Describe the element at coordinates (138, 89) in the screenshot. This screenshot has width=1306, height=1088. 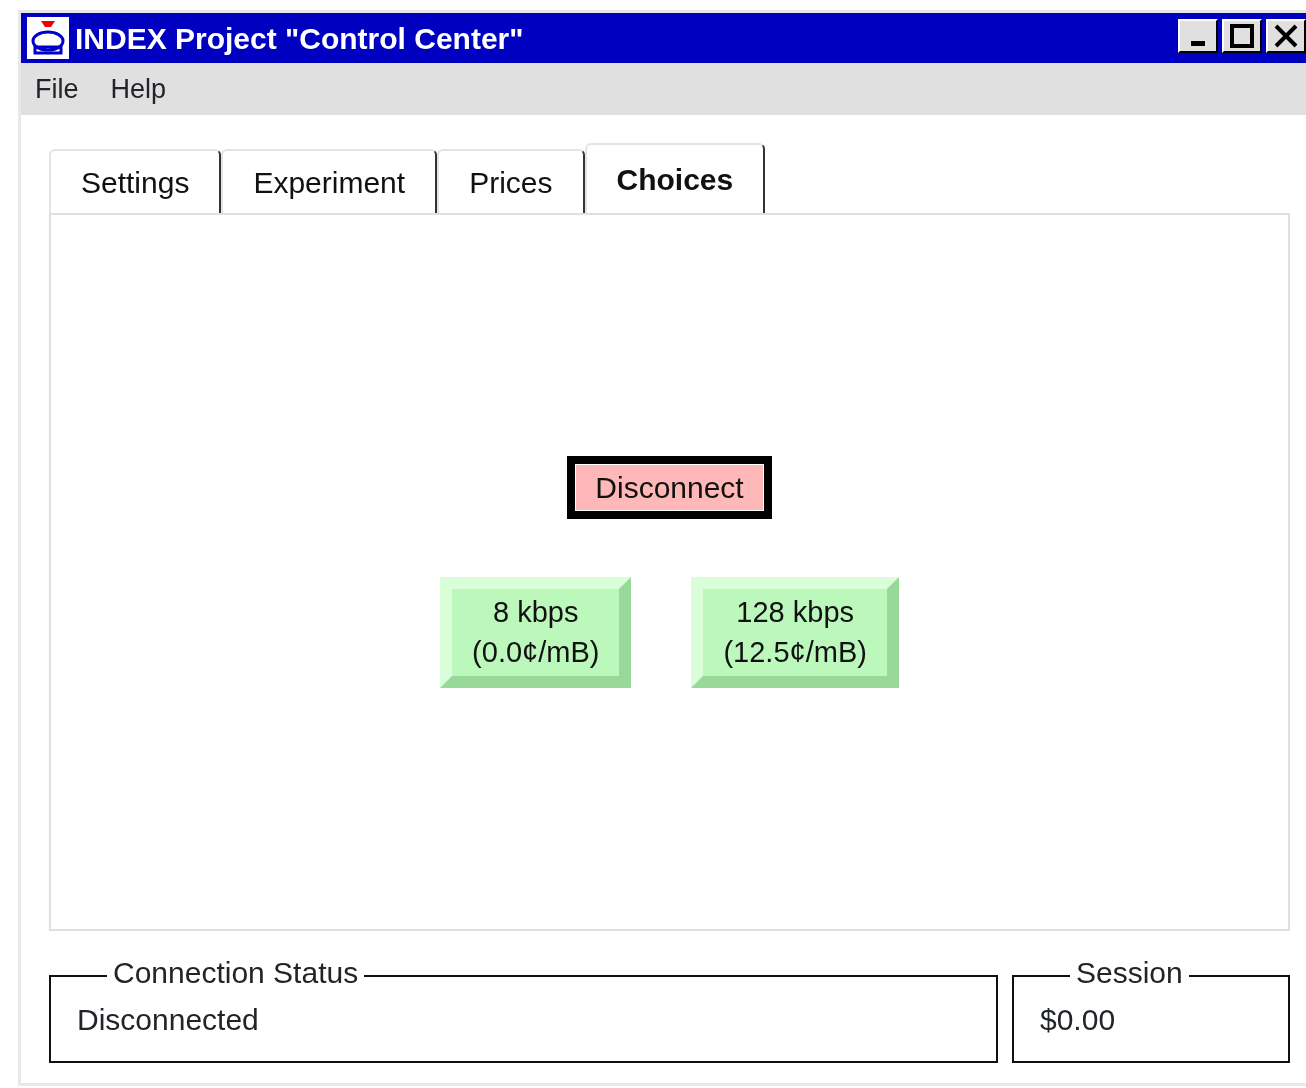
I see `menu-item: Help` at that location.